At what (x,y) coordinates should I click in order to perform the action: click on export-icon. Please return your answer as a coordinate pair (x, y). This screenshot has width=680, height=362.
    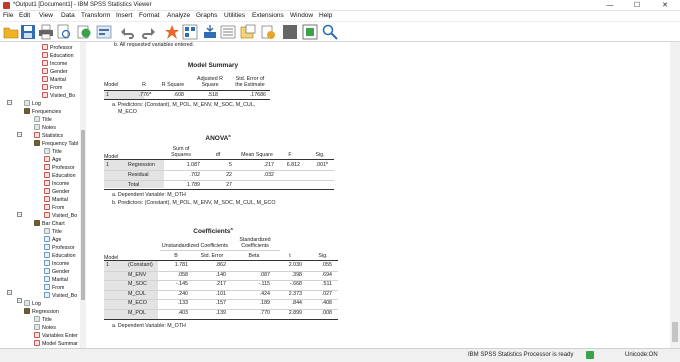
    Looking at the image, I should click on (84, 32).